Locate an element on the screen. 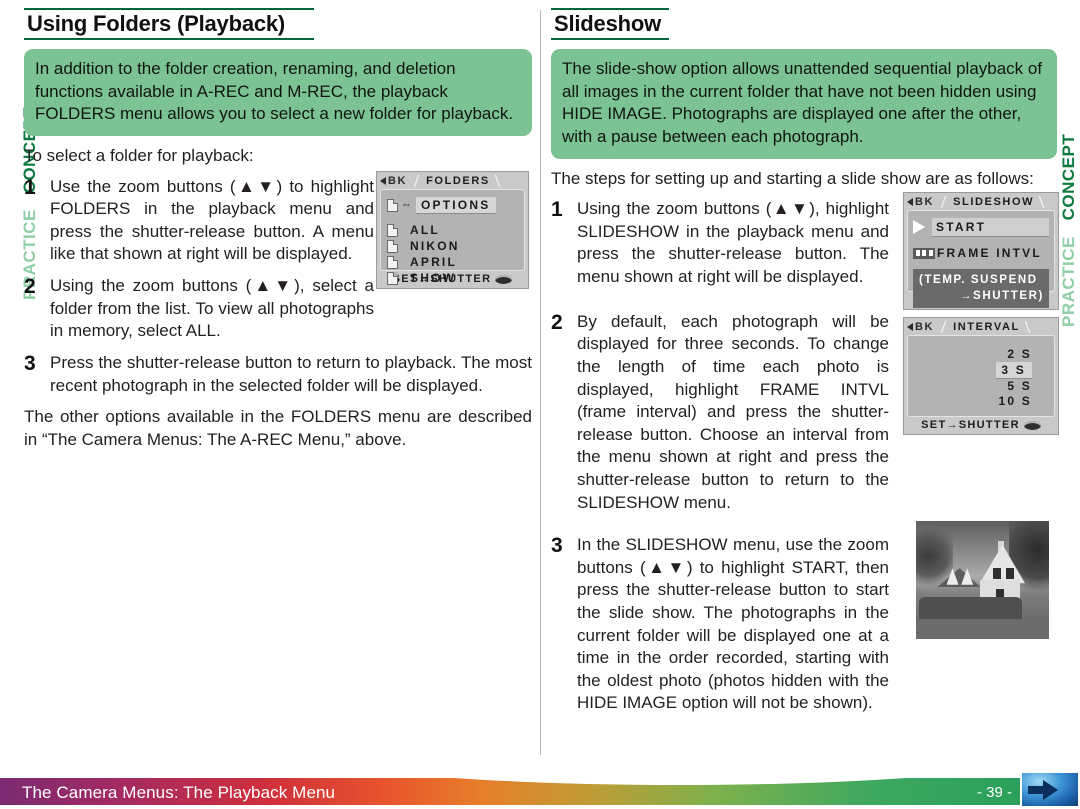 The width and height of the screenshot is (1080, 809). right-heading-block: Slideshow is located at coordinates (804, 24).